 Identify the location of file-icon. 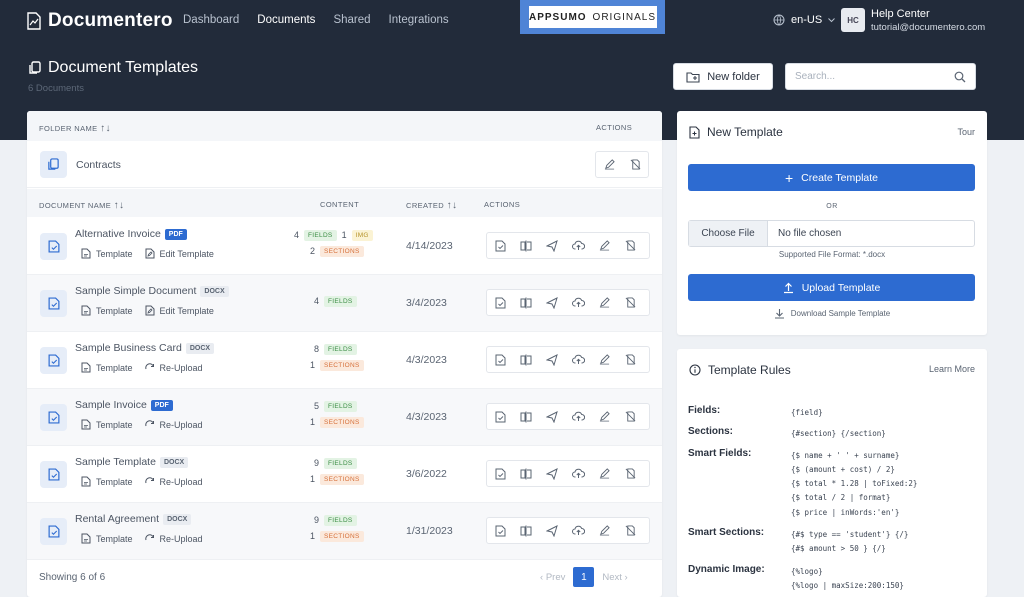
(86, 538).